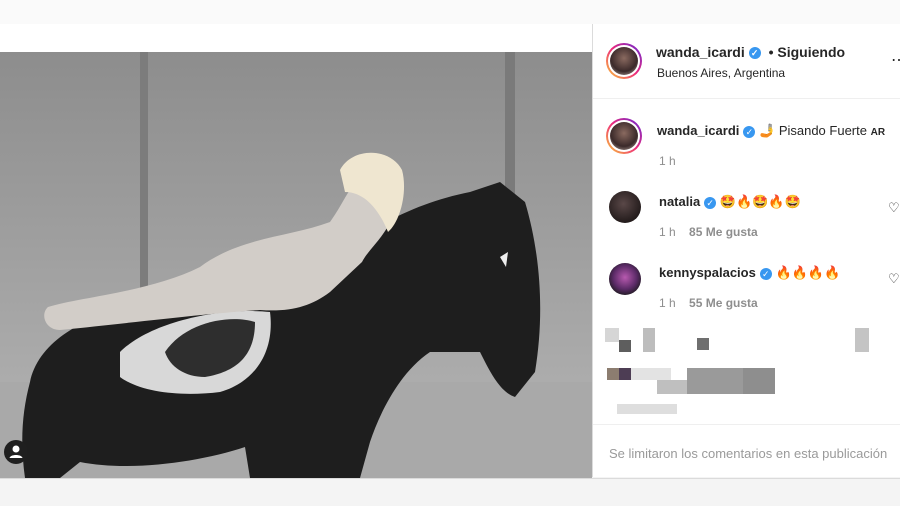 The height and width of the screenshot is (506, 900). Describe the element at coordinates (679, 201) in the screenshot. I see `comment-username: natalia` at that location.